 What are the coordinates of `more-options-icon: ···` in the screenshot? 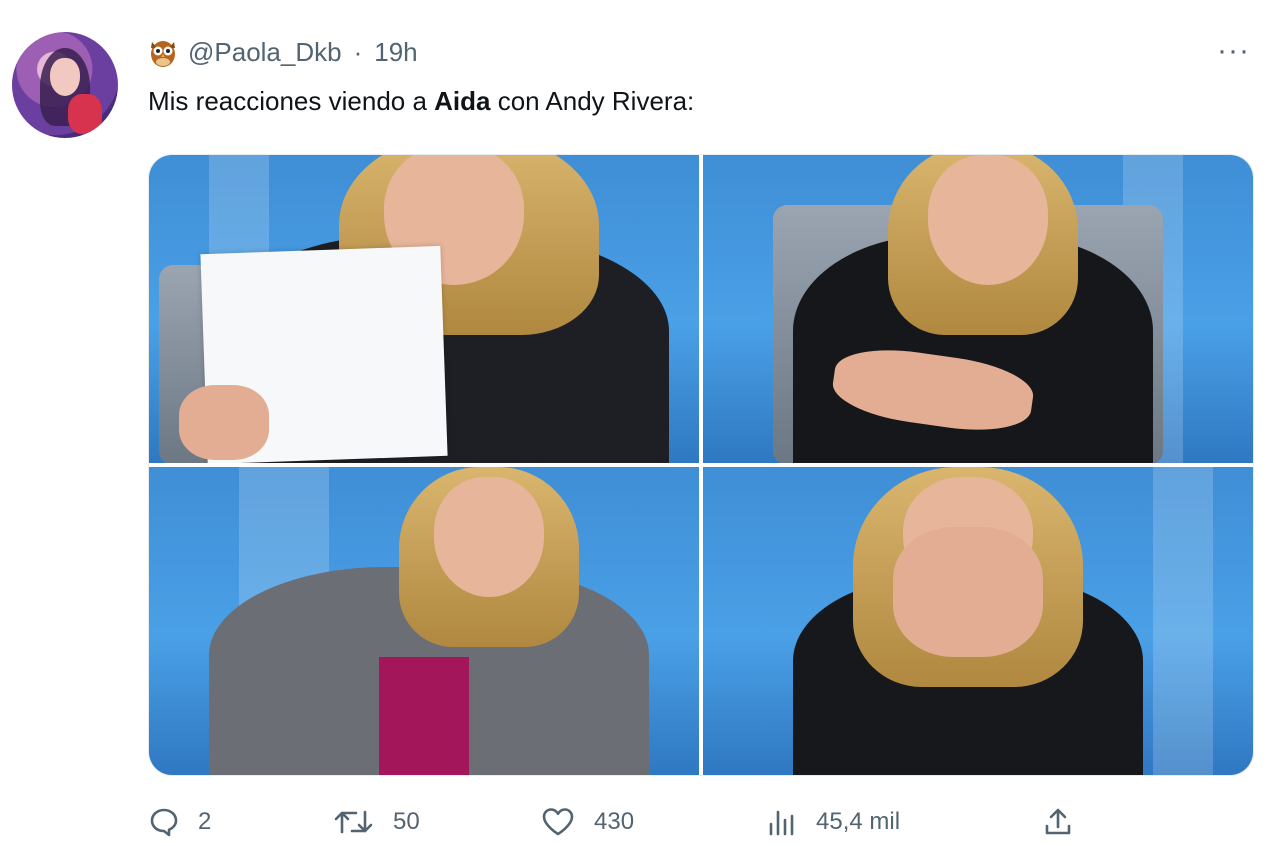 It's located at (1233, 51).